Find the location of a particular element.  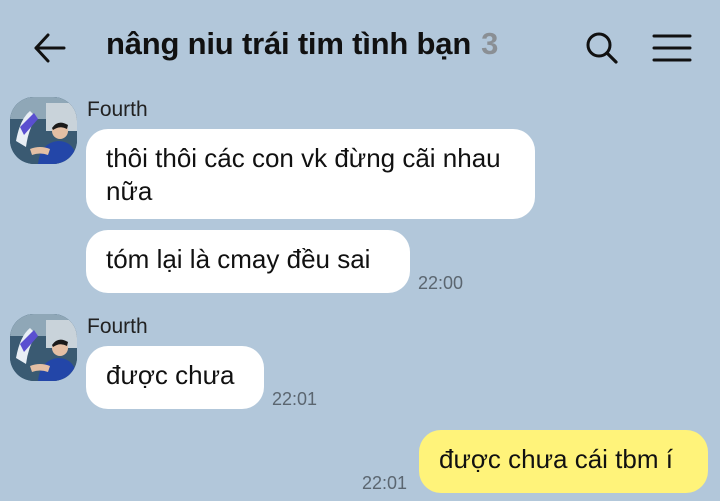

chat-title-area: nâng niu trái tim tình bạn 3 is located at coordinates (302, 48).